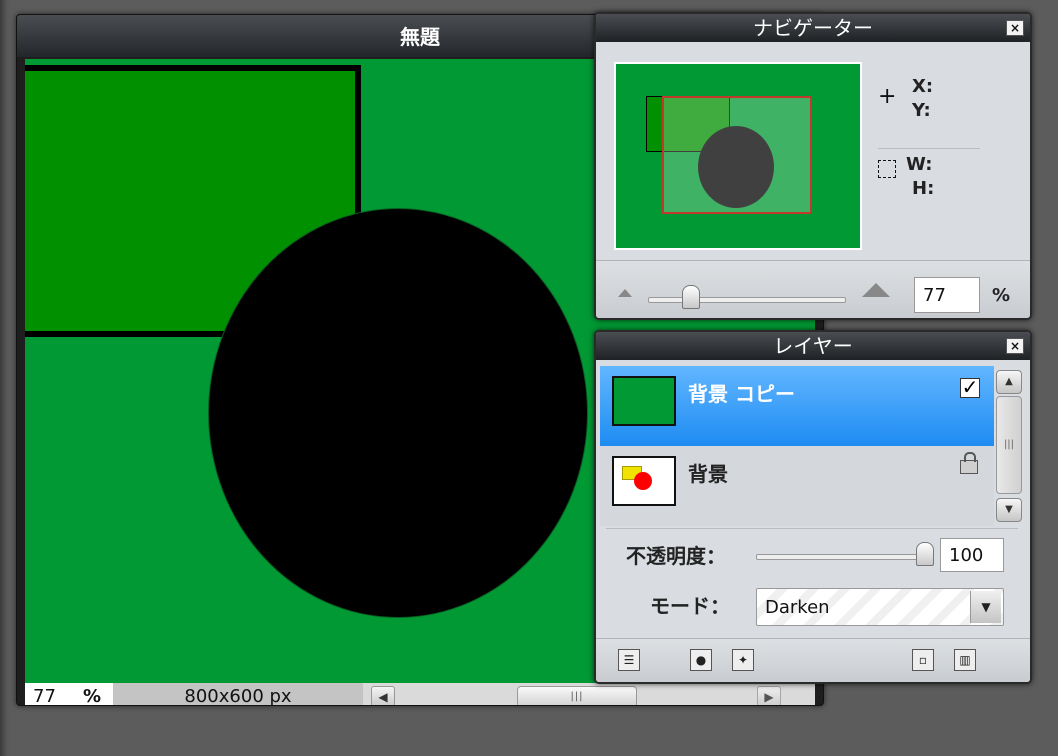 This screenshot has height=756, width=1058. Describe the element at coordinates (887, 169) in the screenshot. I see `selection-size-icon` at that location.